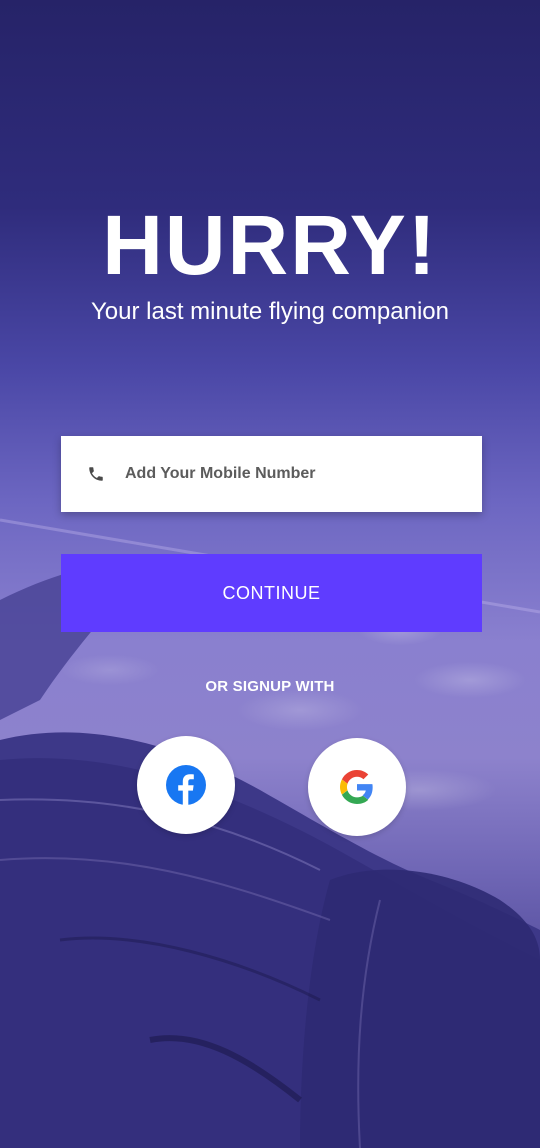 The image size is (540, 1148). What do you see at coordinates (270, 245) in the screenshot?
I see `app-title: HURRY!` at bounding box center [270, 245].